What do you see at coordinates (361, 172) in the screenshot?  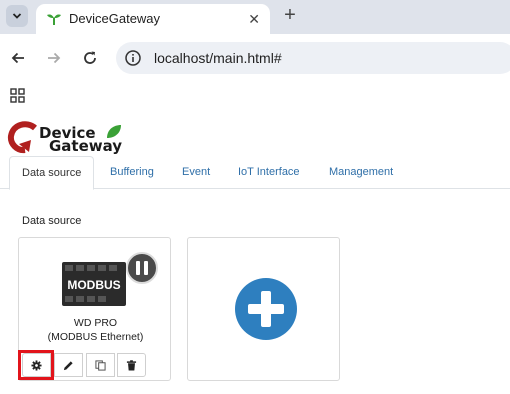 I see `tab-management: Management` at bounding box center [361, 172].